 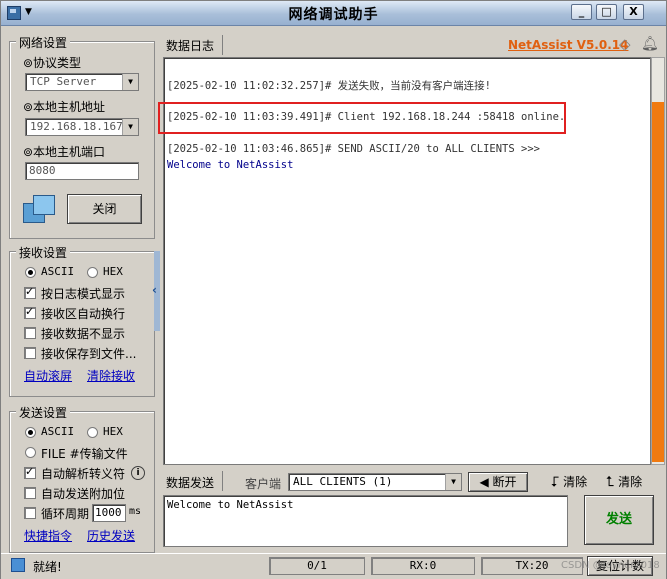 I want to click on bell-icon: 🔔︎, so click(x=650, y=44).